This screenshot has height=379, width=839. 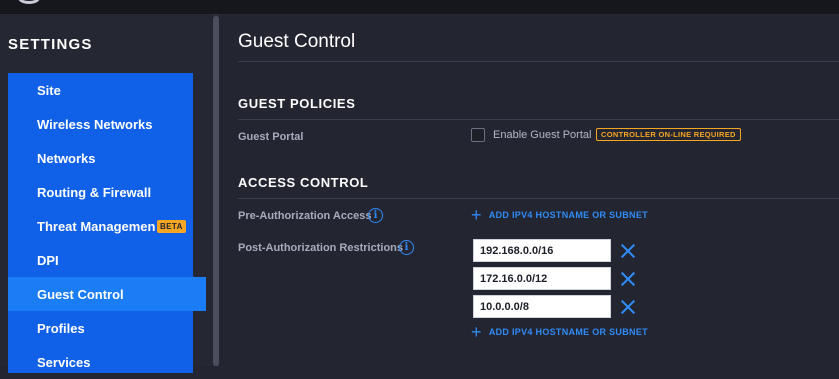 What do you see at coordinates (171, 226) in the screenshot?
I see `beta-badge: BETA` at bounding box center [171, 226].